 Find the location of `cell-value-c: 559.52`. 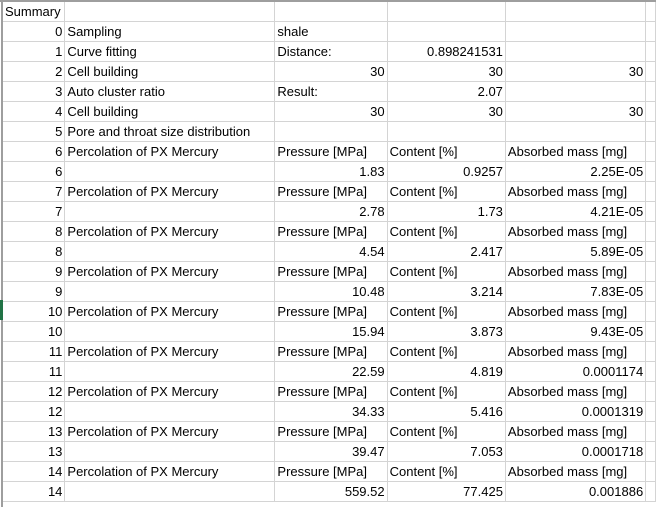

cell-value-c: 559.52 is located at coordinates (331, 491).